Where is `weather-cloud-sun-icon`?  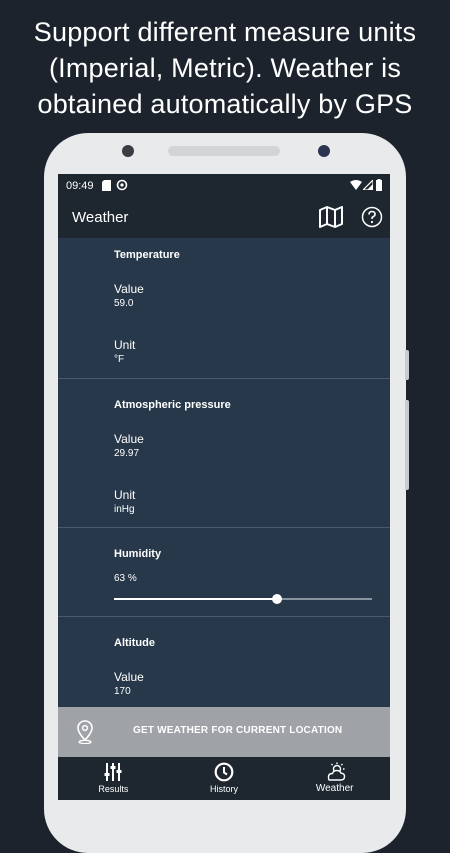
weather-cloud-sun-icon is located at coordinates (336, 771).